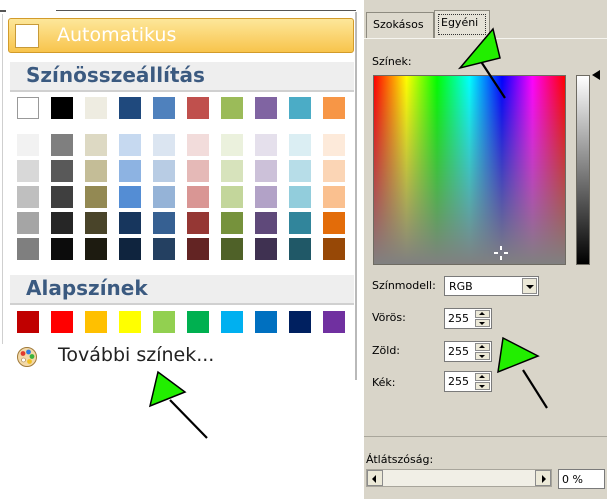 This screenshot has height=499, width=607. I want to click on tab-custom-label: Egyéni, so click(460, 22).